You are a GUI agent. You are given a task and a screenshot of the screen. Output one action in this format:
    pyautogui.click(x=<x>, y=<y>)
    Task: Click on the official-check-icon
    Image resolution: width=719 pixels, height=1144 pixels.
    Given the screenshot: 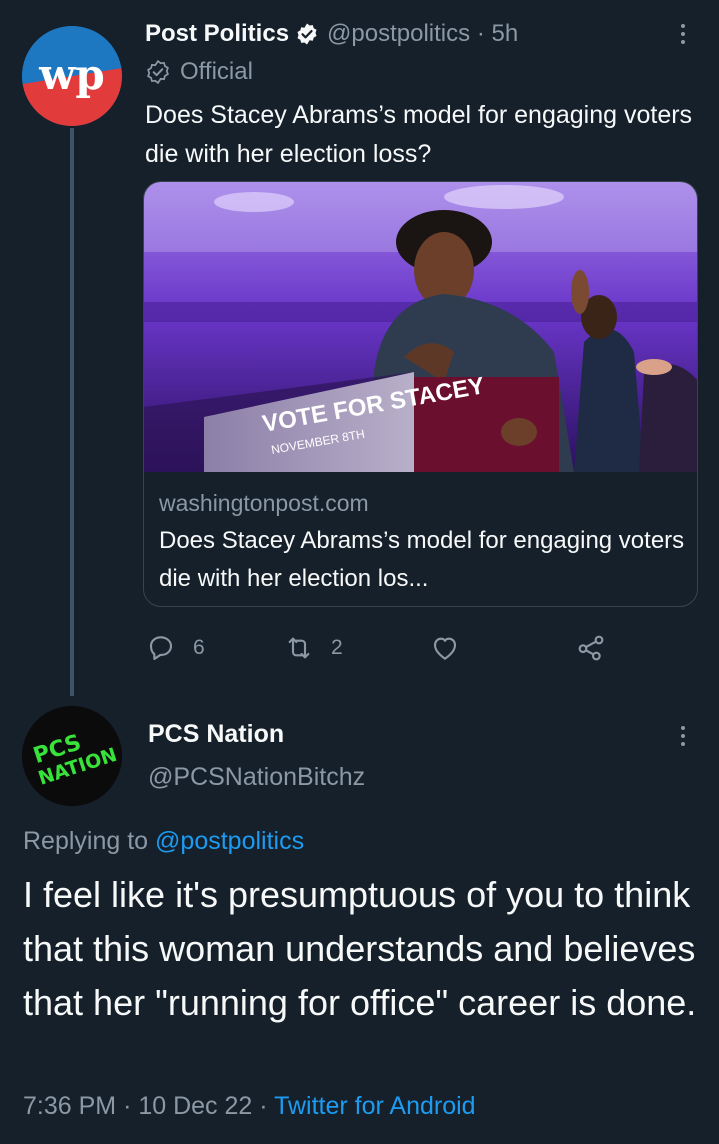 What is the action you would take?
    pyautogui.click(x=158, y=72)
    